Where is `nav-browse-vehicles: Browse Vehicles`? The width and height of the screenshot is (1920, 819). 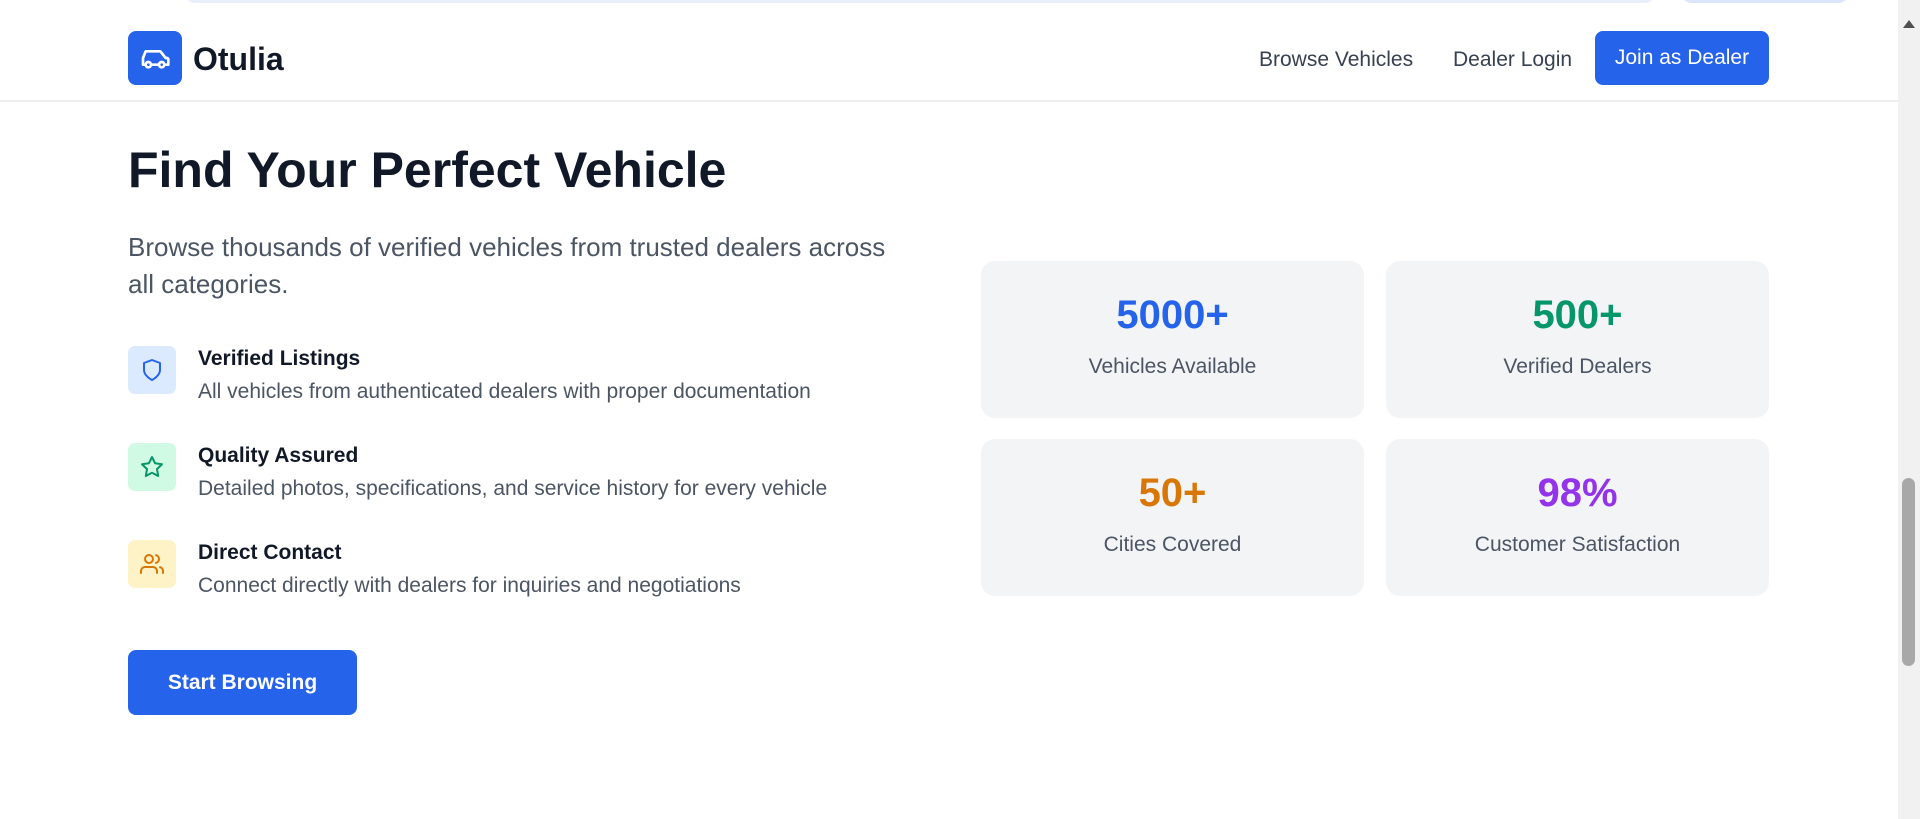
nav-browse-vehicles: Browse Vehicles is located at coordinates (1336, 60).